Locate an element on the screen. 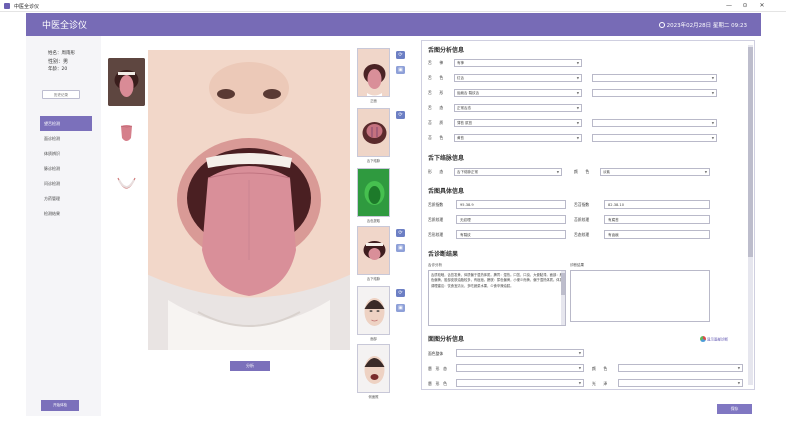 Image resolution: width=786 pixels, height=431 pixels. patient-age: 年龄：20 is located at coordinates (58, 69).